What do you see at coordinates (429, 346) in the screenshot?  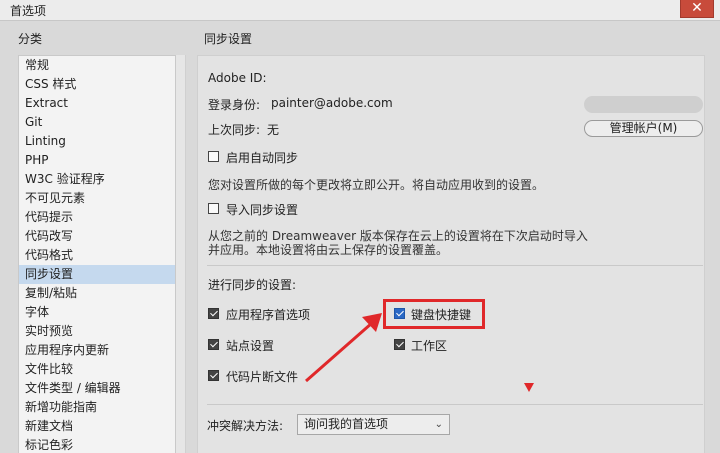 I see `workspace-label: 工作区` at bounding box center [429, 346].